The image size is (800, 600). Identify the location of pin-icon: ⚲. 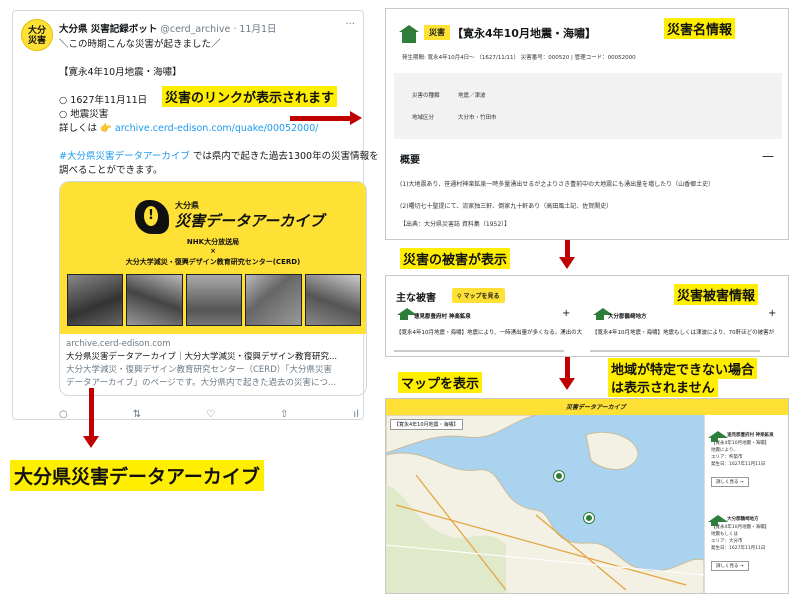
(459, 296).